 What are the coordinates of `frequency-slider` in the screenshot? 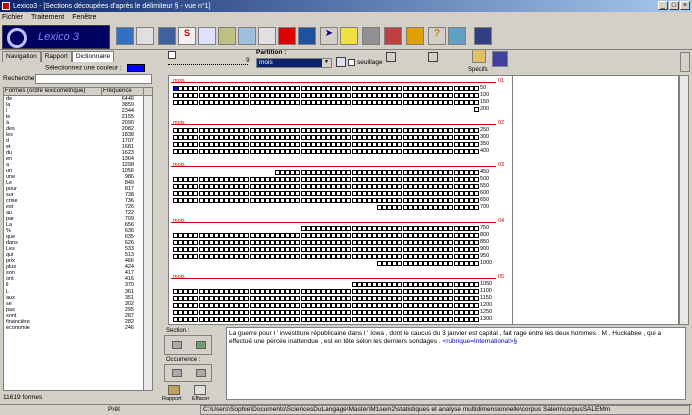 It's located at (208, 61).